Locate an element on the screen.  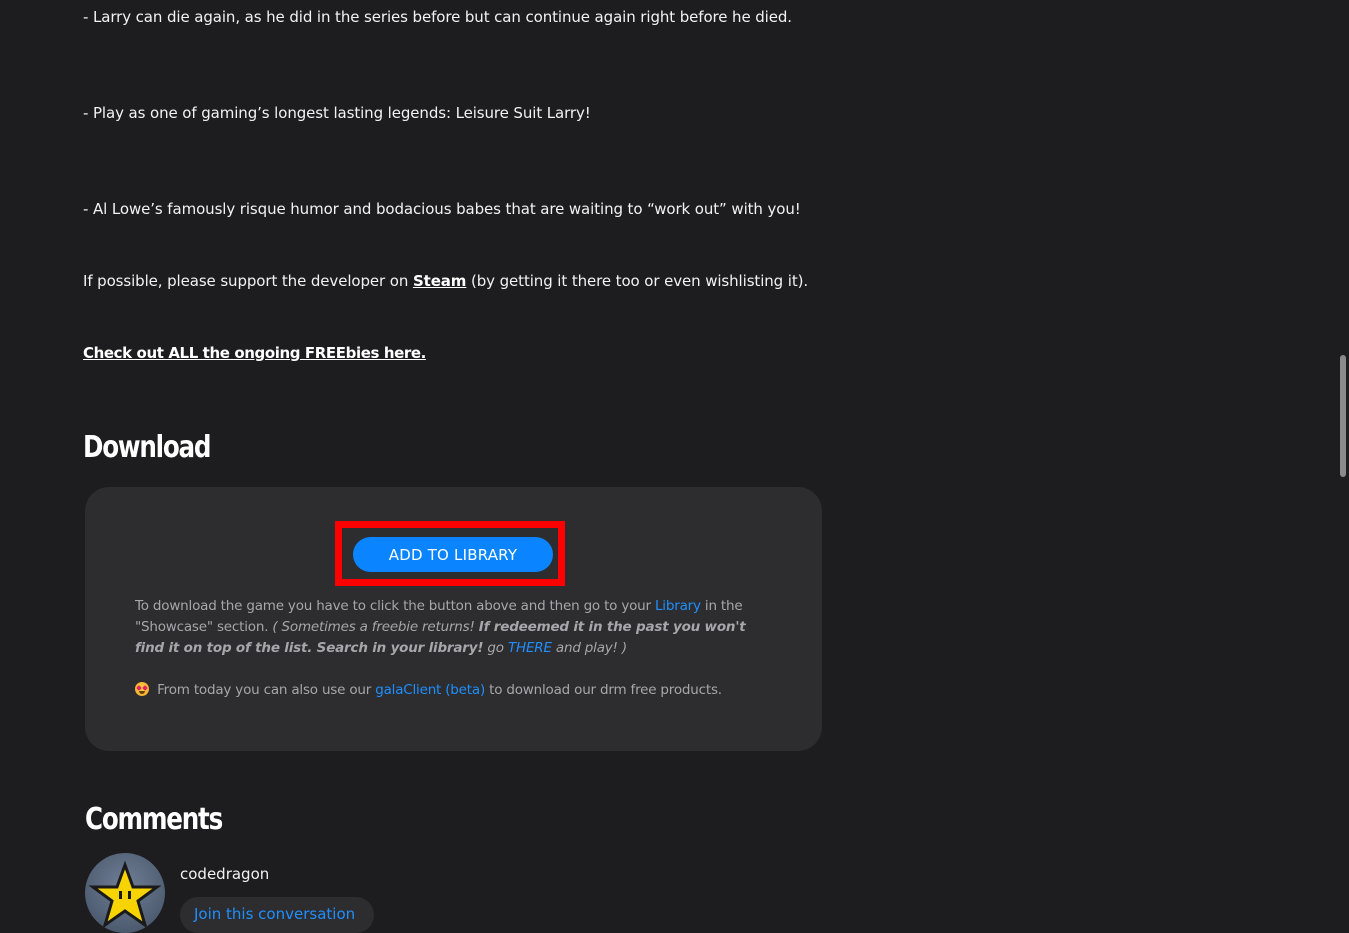
instructions-italic-1: ( Sometimes a freebie returns! is located at coordinates (375, 627).